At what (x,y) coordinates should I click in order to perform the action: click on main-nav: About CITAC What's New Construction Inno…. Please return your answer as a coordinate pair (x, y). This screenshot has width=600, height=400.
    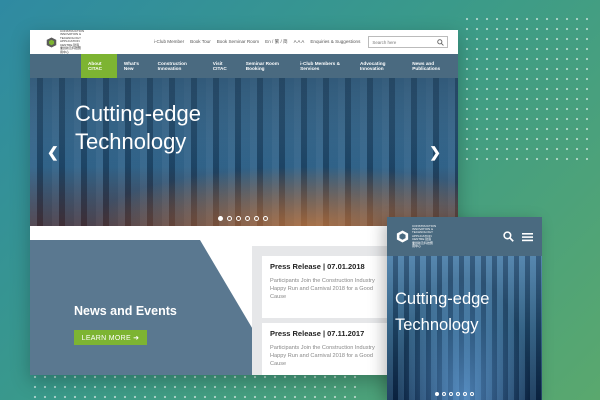
    Looking at the image, I should click on (244, 66).